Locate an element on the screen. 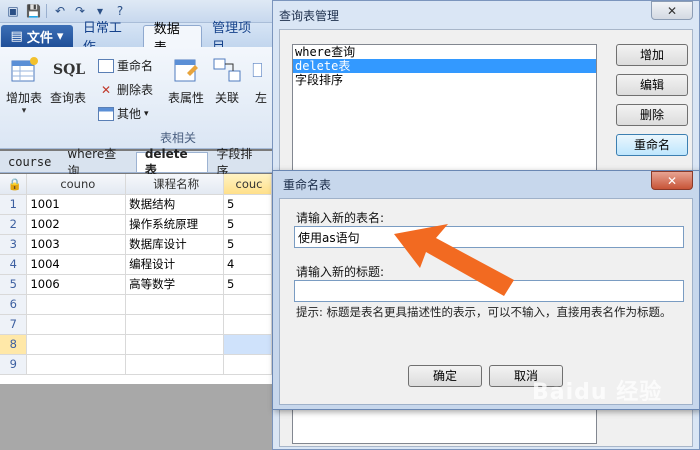  other-label: 其他 is located at coordinates (129, 114).